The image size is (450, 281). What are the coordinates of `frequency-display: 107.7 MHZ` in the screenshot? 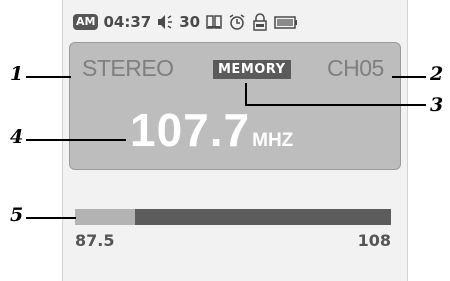 It's located at (250, 129).